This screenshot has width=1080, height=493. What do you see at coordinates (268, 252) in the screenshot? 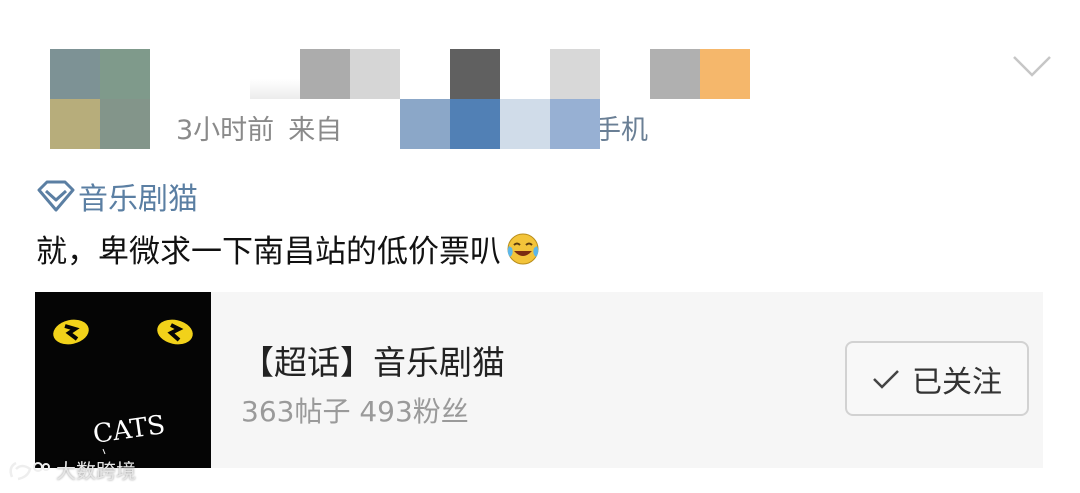
I see `post-text: 就，卑微求一下南昌站的低价票叭` at bounding box center [268, 252].